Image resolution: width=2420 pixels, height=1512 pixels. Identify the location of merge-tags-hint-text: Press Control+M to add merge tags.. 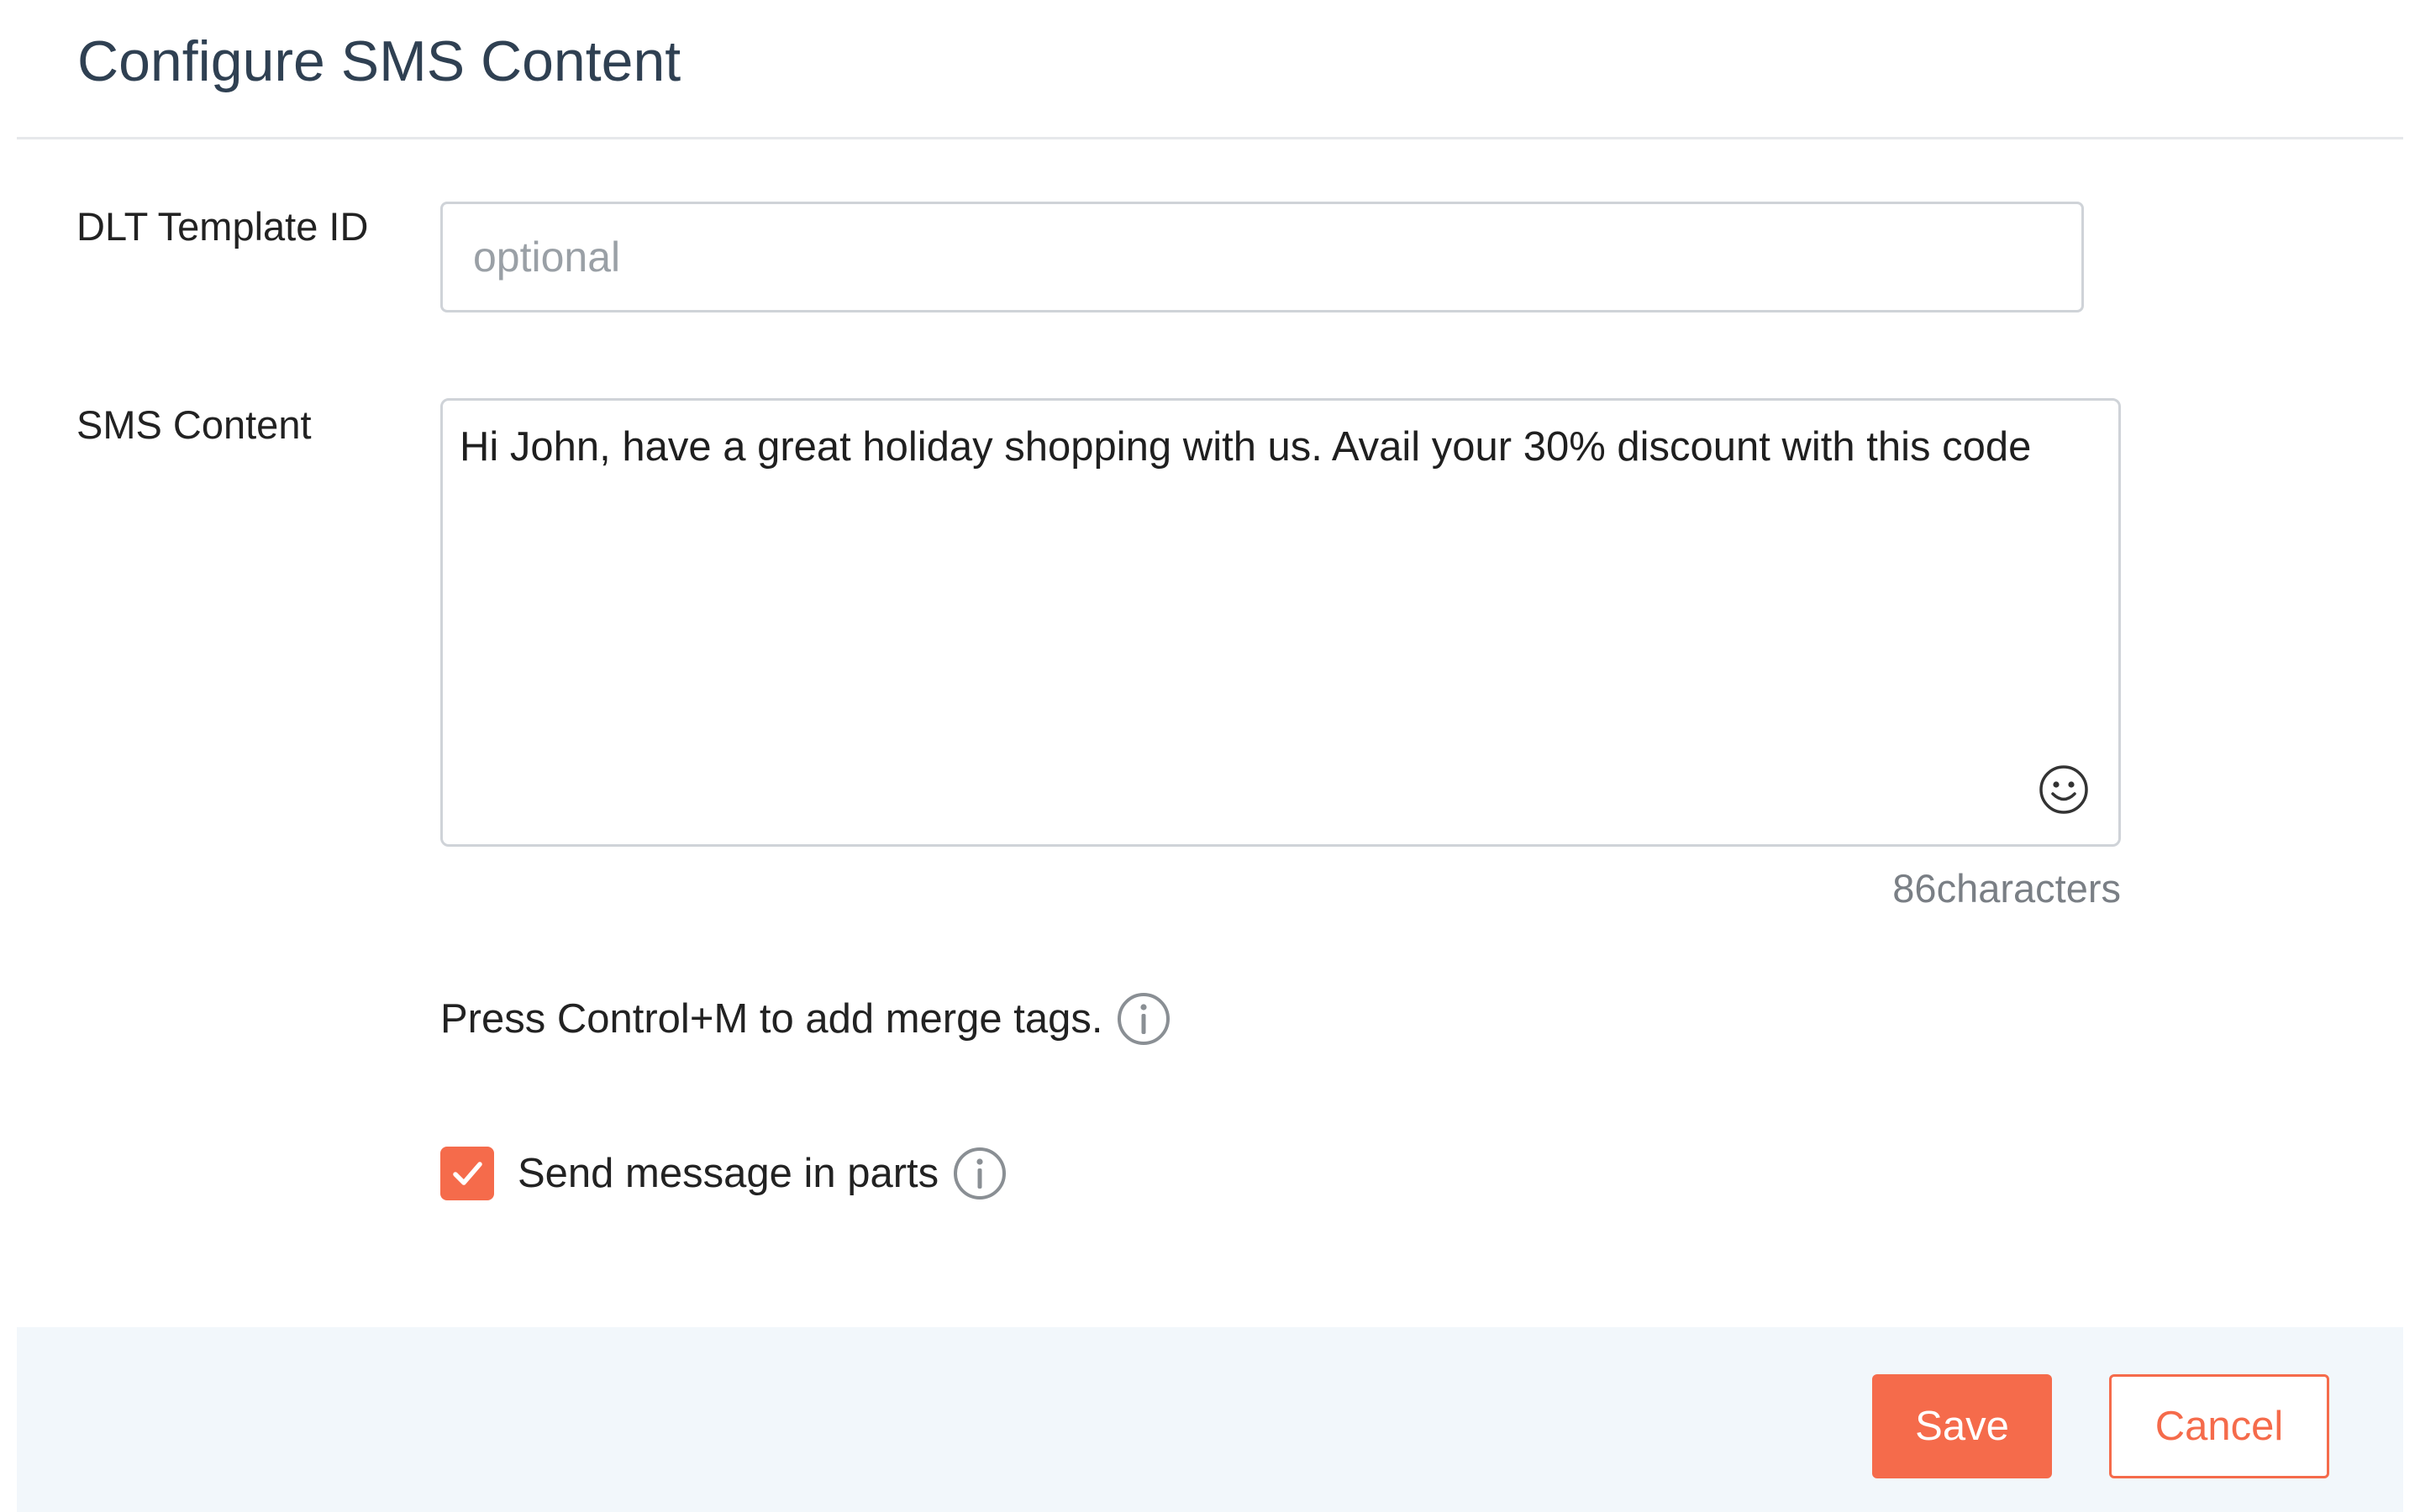
(771, 1019).